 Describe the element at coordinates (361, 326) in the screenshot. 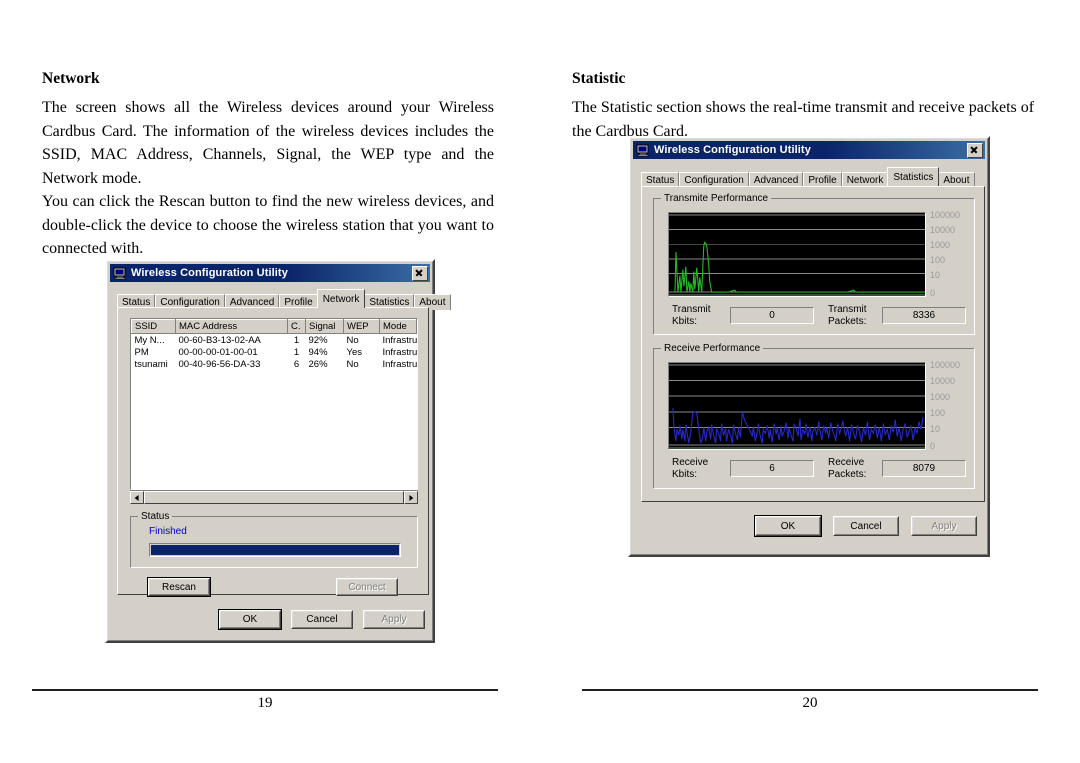

I see `column-header-wep: WEP` at that location.